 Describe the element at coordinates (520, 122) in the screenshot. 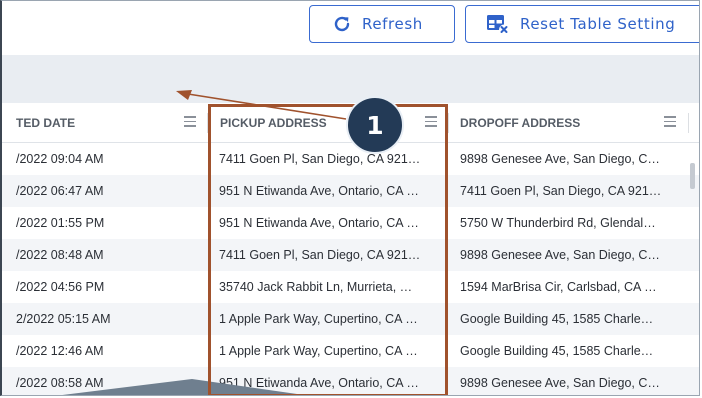

I see `column-header-label: DROPOFF ADDRESS` at that location.